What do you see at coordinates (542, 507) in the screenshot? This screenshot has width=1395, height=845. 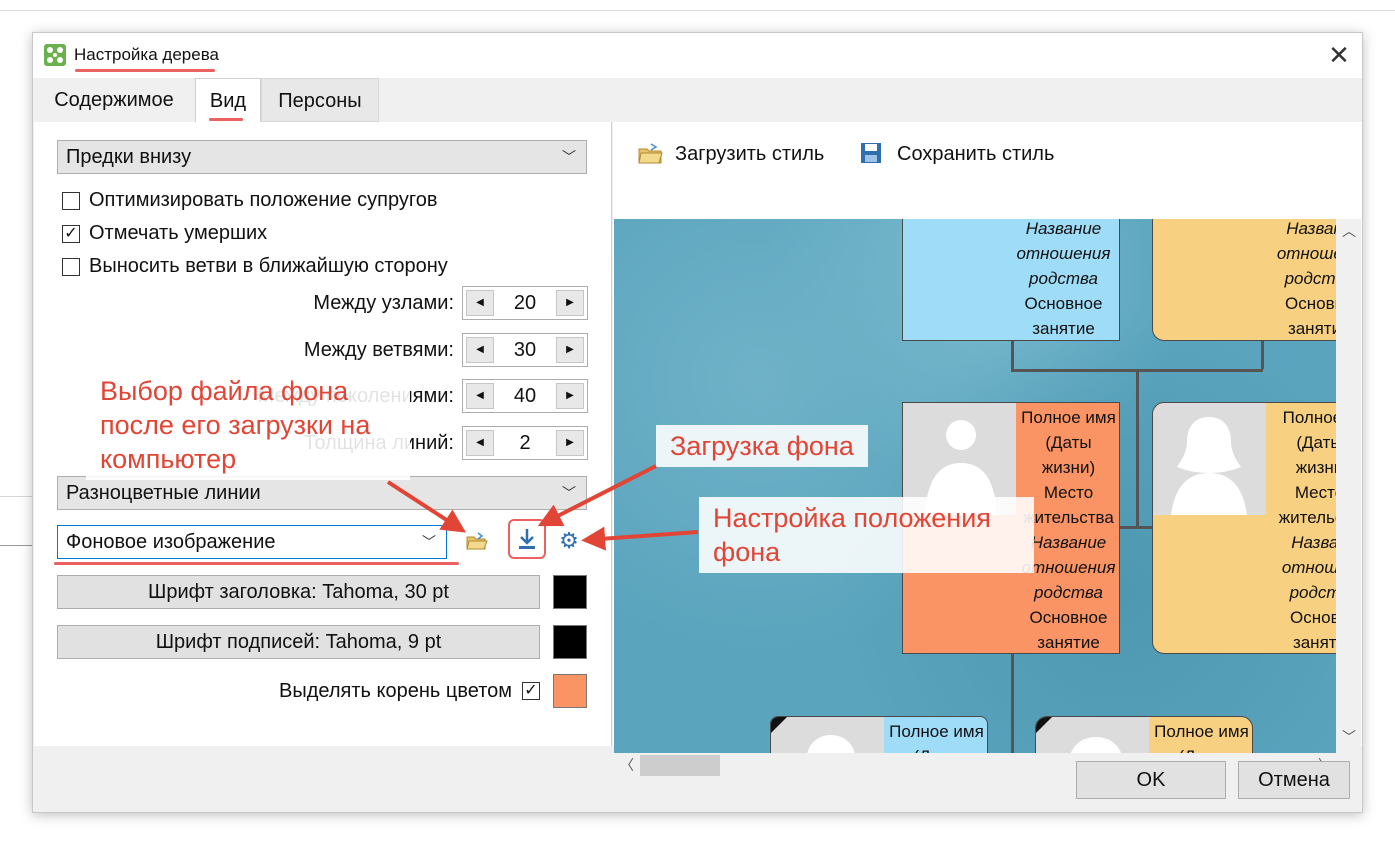 I see `annotation-arrows` at bounding box center [542, 507].